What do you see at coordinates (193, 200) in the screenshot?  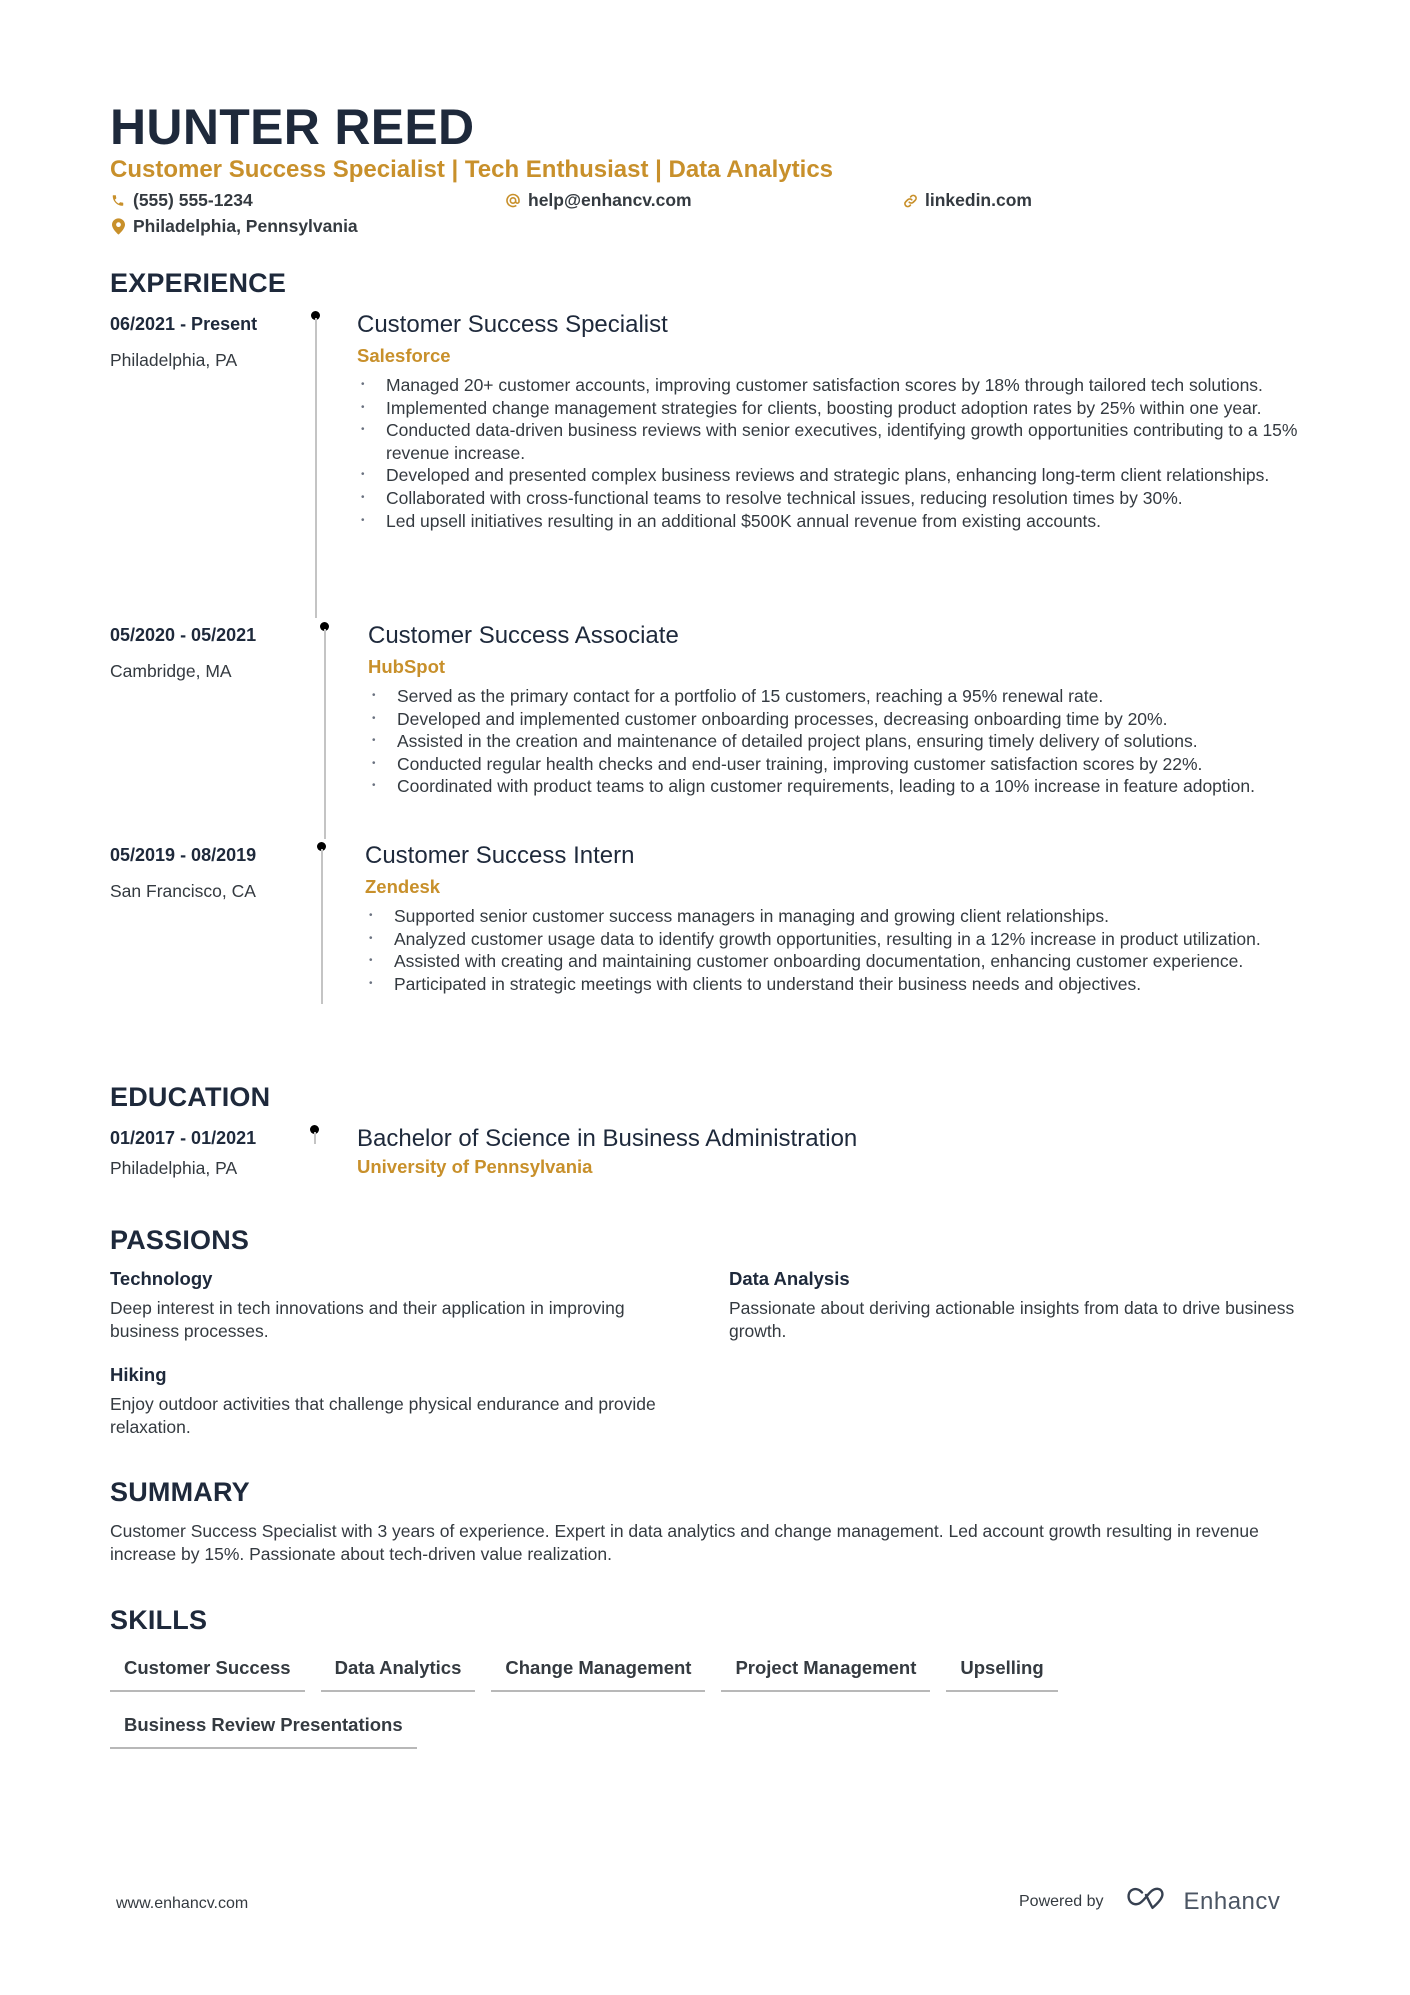 I see `phone-value: (555) 555-1234` at bounding box center [193, 200].